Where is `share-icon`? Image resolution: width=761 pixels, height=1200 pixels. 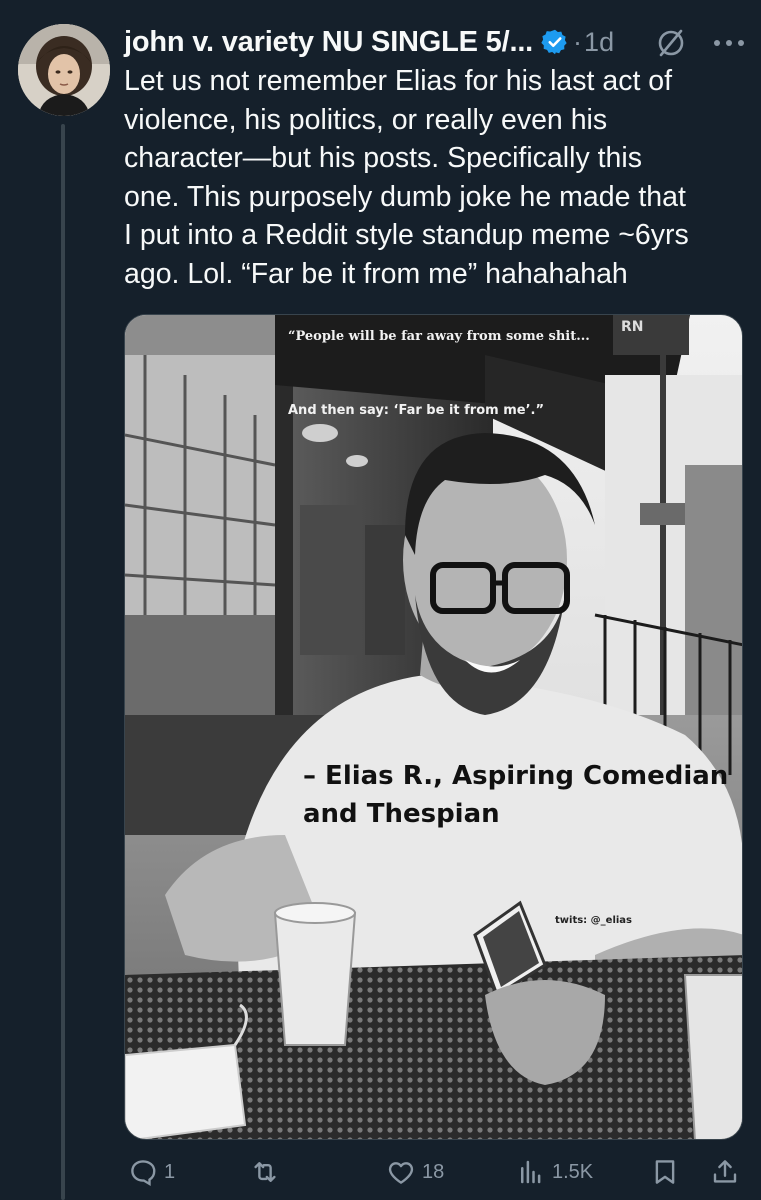
share-icon is located at coordinates (725, 1172).